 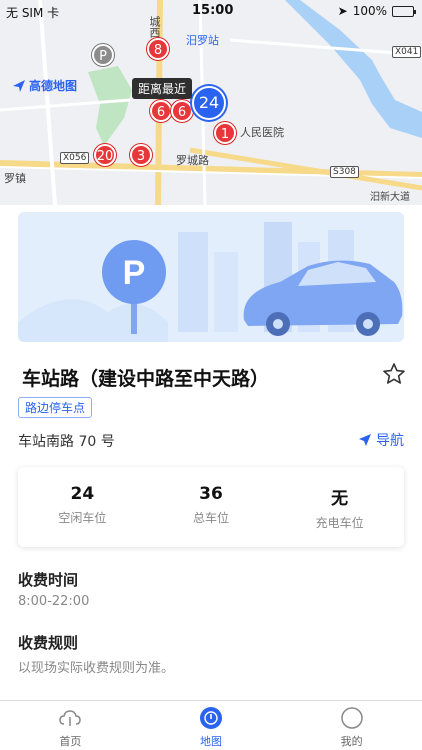 I want to click on parking-illustration: P, so click(x=210, y=282).